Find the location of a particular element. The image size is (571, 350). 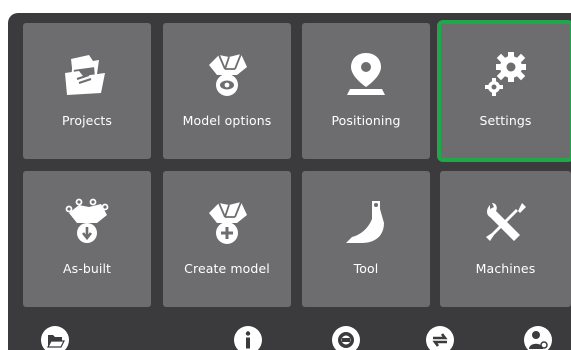

sync-arrows-icon is located at coordinates (440, 338).